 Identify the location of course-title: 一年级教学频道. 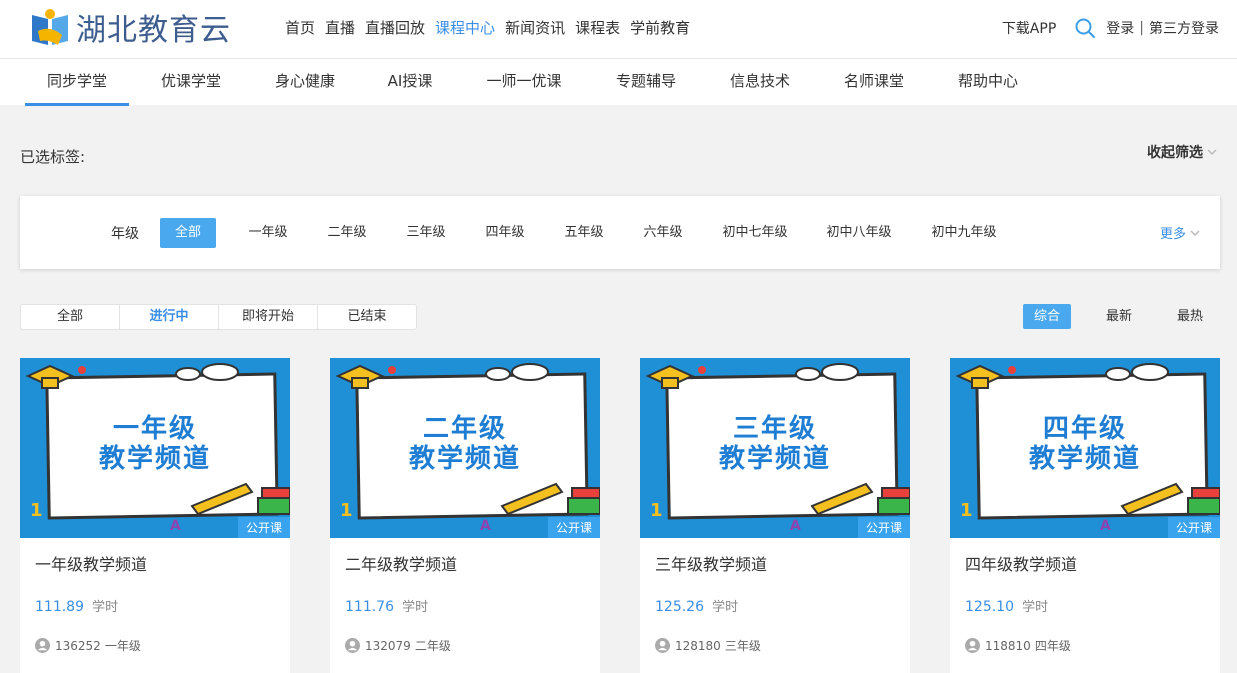
(91, 563).